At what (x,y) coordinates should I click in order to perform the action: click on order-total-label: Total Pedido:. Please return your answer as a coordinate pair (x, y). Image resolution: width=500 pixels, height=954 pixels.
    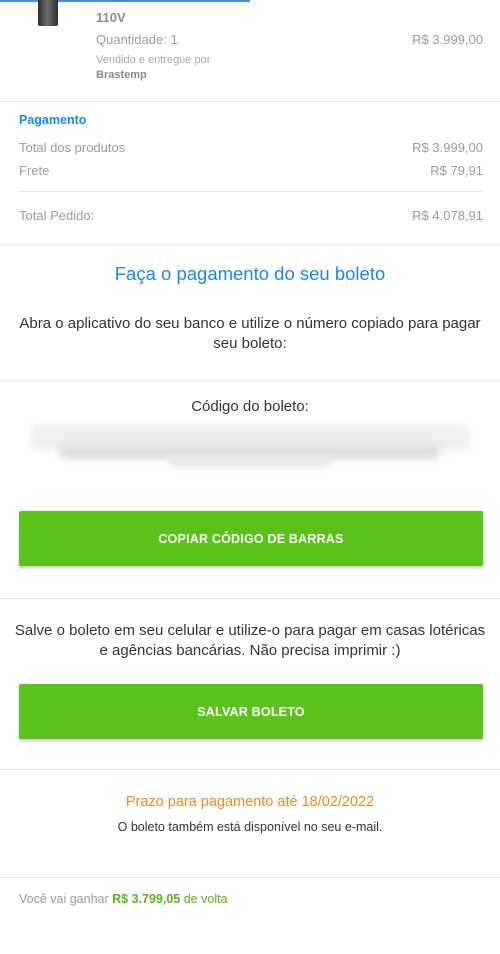
    Looking at the image, I should click on (57, 215).